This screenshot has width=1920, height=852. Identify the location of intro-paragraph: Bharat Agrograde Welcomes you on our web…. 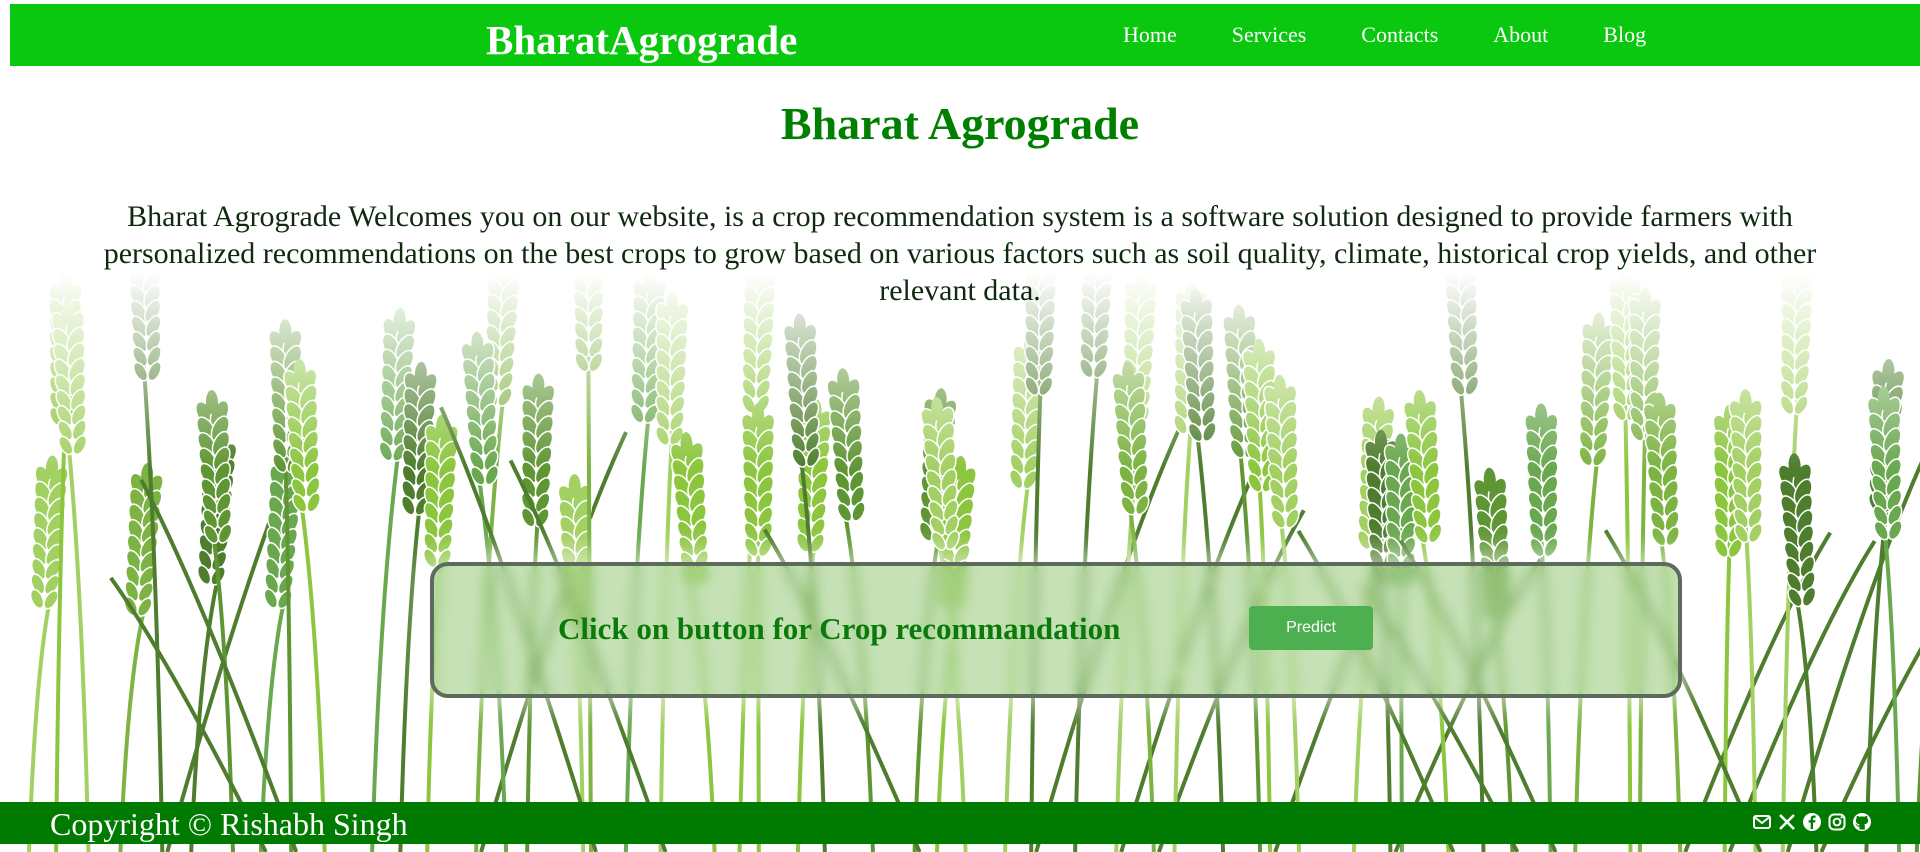
(960, 253).